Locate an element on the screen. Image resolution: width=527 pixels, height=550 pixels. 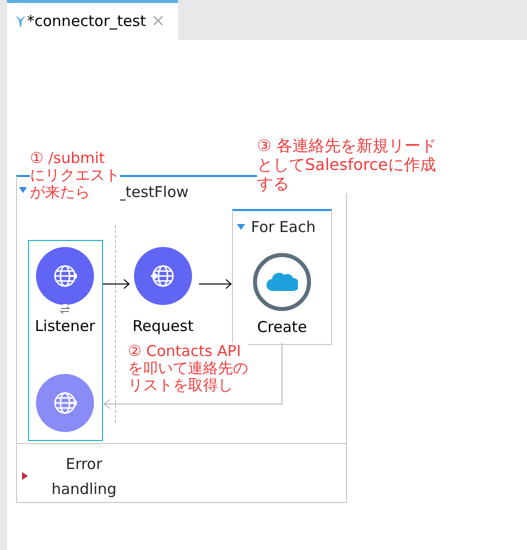
expand-icon is located at coordinates (25, 476).